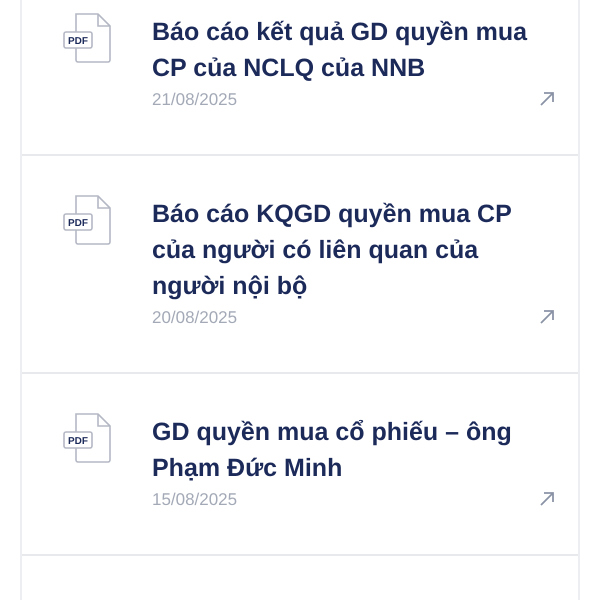 The height and width of the screenshot is (600, 600). What do you see at coordinates (195, 500) in the screenshot?
I see `document-date: 15/08/2025` at bounding box center [195, 500].